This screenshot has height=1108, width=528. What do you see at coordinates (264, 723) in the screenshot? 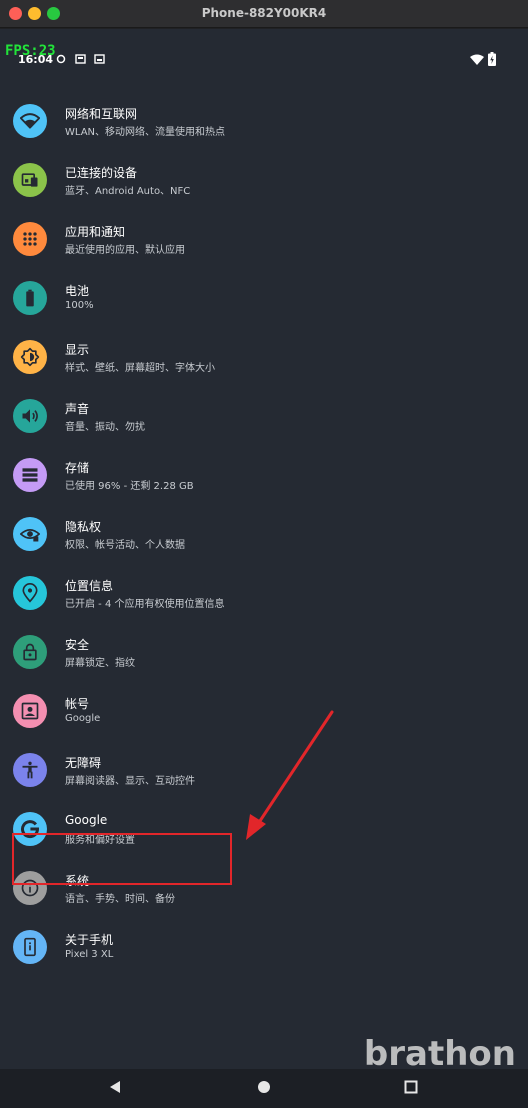
I see `setting-accounts: 帐号 Google` at bounding box center [264, 723].